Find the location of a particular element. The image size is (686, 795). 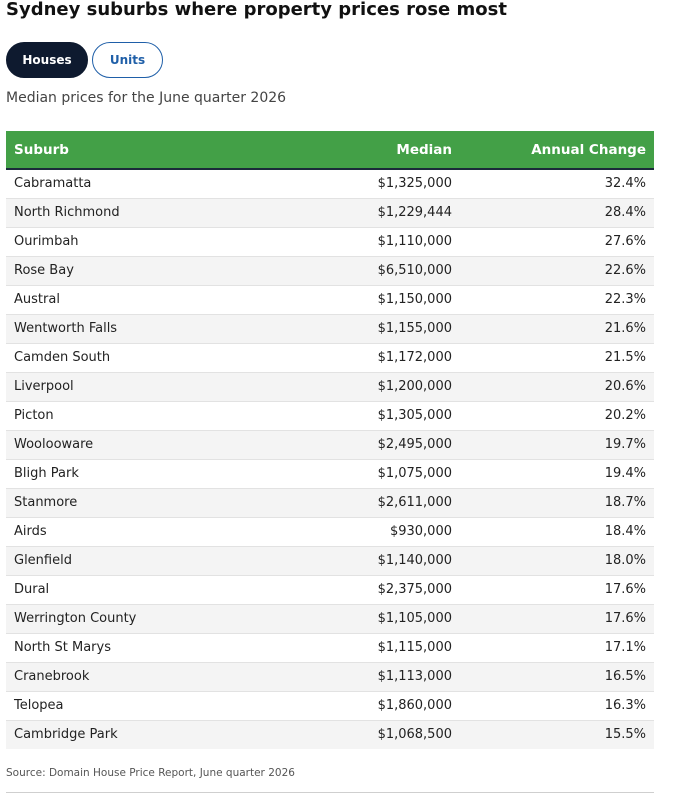

median-price-cell: $1,172,000 is located at coordinates (414, 357).